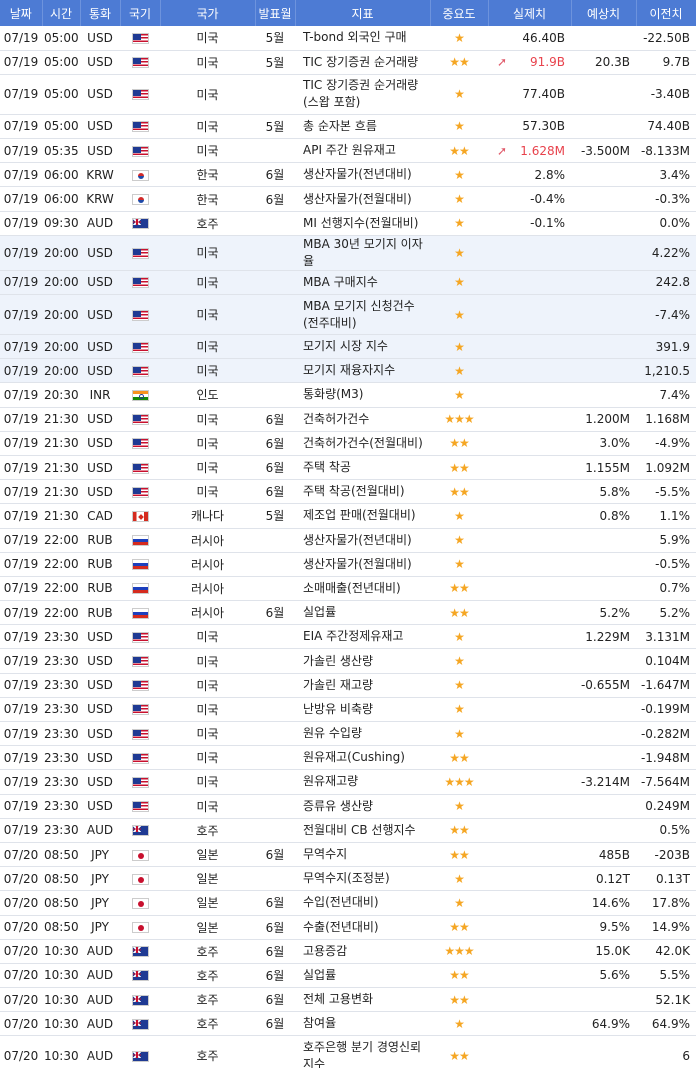 This screenshot has width=696, height=1068. What do you see at coordinates (362, 589) in the screenshot?
I see `indicator-name: 소매매출(전년대비)` at bounding box center [362, 589].